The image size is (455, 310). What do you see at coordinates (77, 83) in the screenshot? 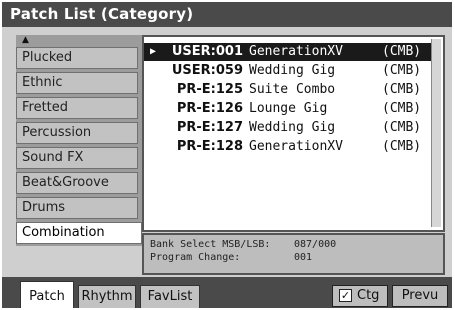
I see `category-item-ethnic: Ethnic` at bounding box center [77, 83].